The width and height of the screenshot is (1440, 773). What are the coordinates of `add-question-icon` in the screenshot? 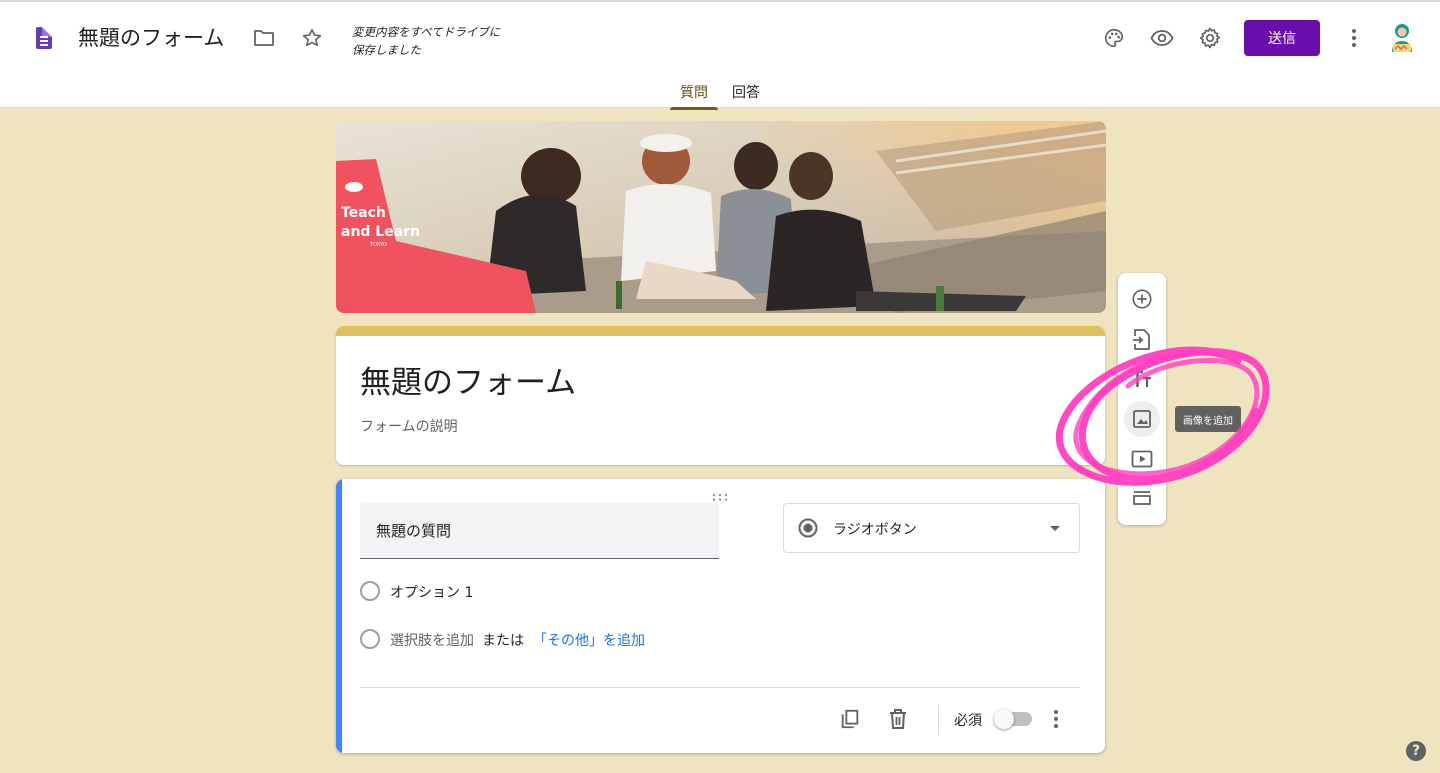 It's located at (1142, 299).